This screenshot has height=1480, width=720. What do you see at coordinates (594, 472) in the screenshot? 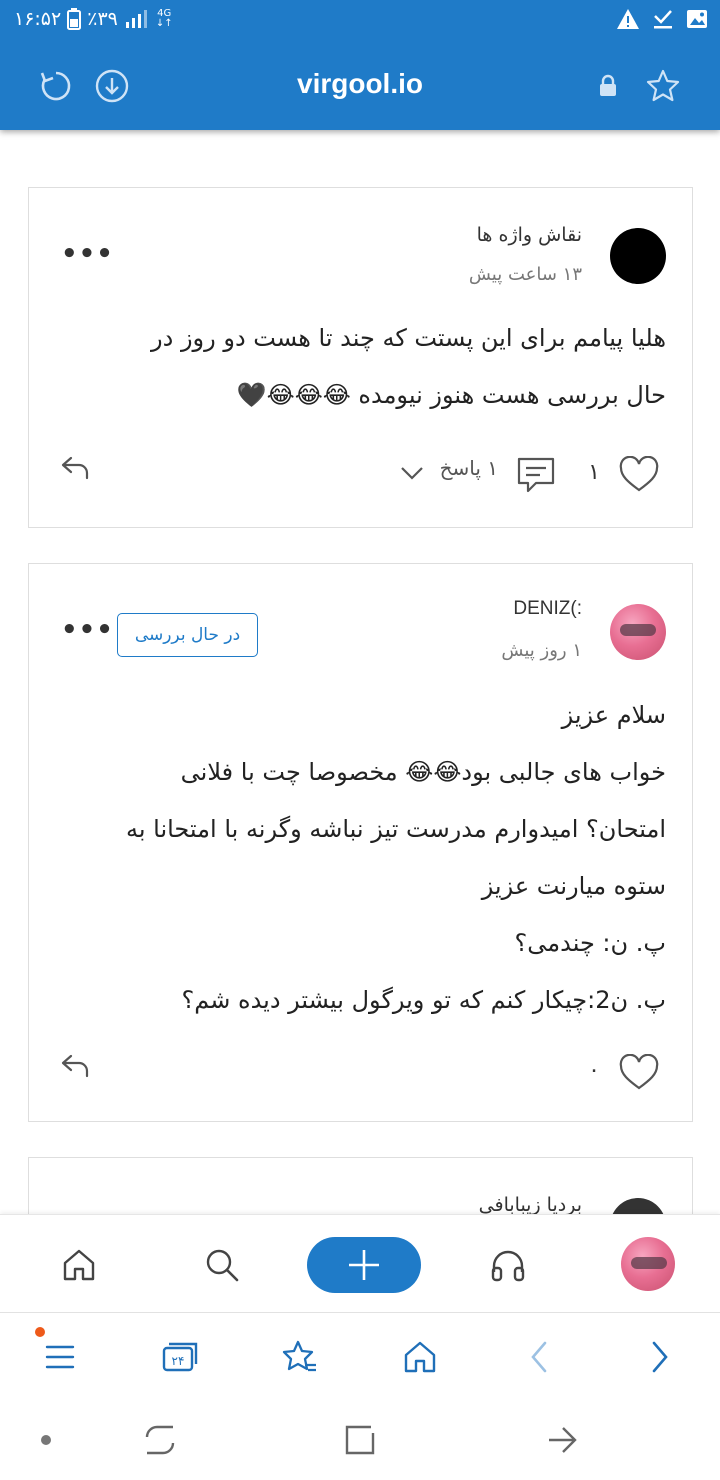
I see `like-count: ۱` at bounding box center [594, 472].